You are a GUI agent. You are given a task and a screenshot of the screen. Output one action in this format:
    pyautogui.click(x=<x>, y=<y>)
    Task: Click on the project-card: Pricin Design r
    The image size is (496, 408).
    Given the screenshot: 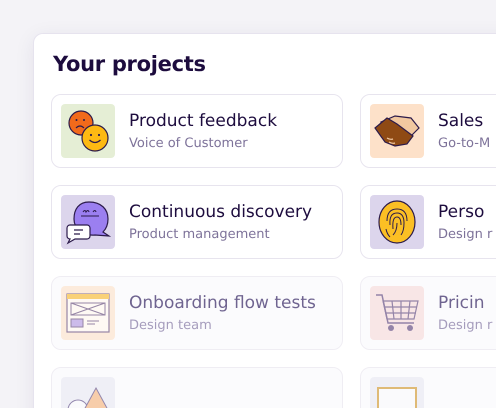 What is the action you would take?
    pyautogui.click(x=428, y=313)
    